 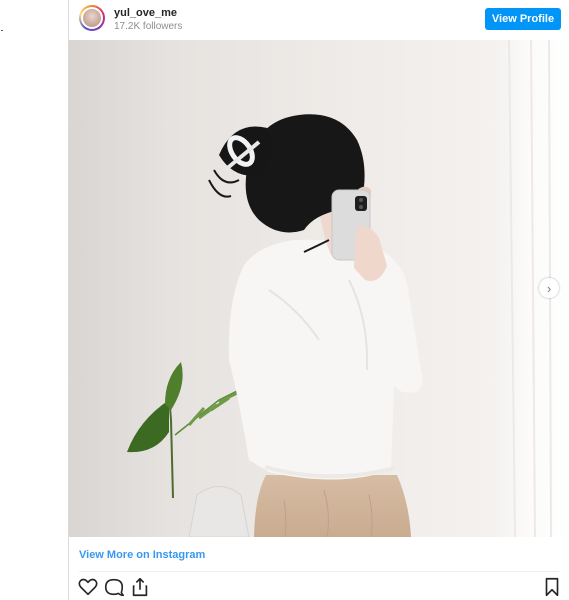 What do you see at coordinates (370, 254) in the screenshot?
I see `hand` at bounding box center [370, 254].